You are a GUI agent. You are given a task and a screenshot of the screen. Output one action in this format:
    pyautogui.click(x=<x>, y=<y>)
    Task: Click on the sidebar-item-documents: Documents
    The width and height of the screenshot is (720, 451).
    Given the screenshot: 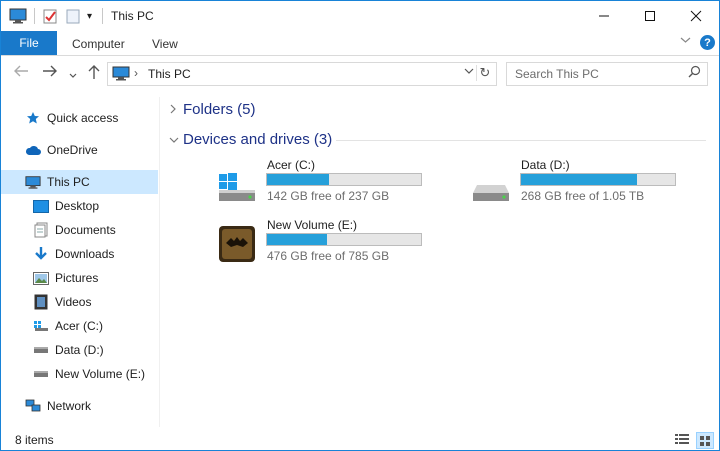 What is the action you would take?
    pyautogui.click(x=79, y=230)
    